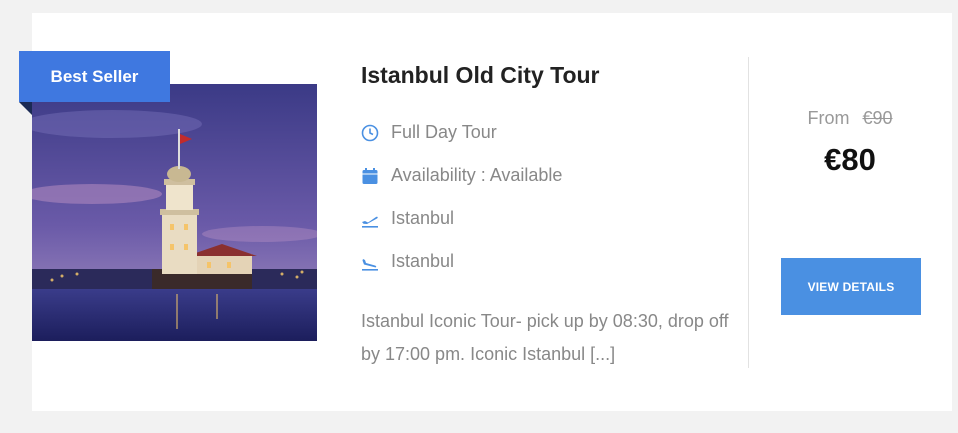 The image size is (958, 433). I want to click on price-from: From €90, so click(850, 118).